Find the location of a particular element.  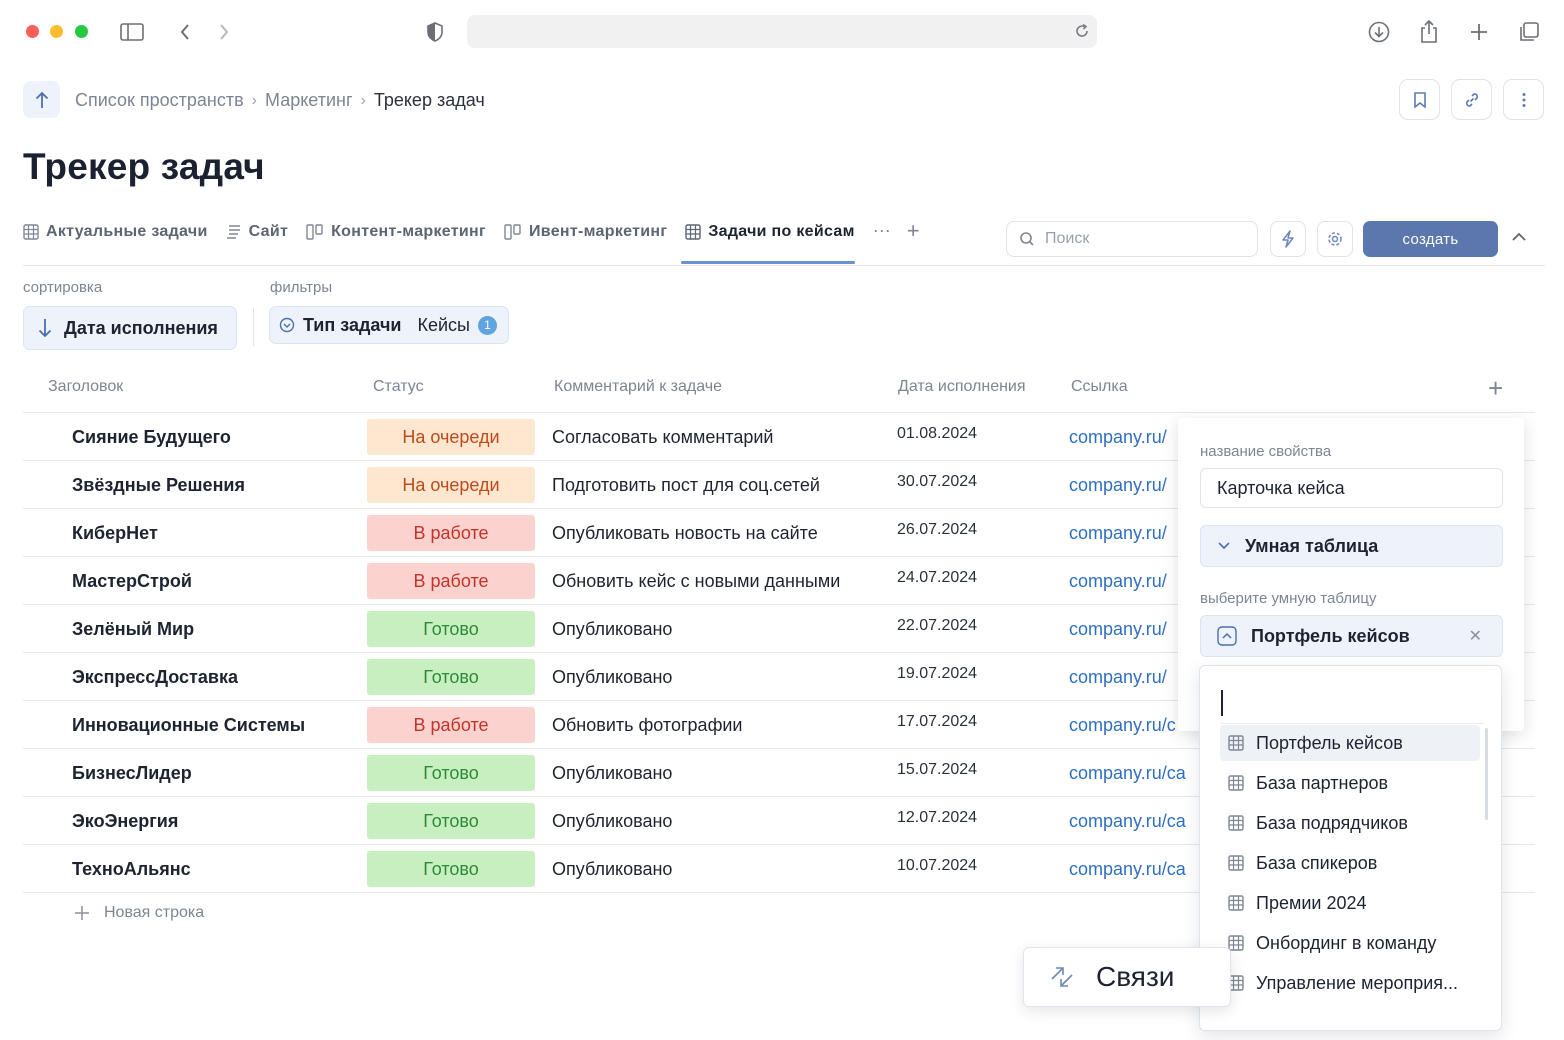

property-type-select: Умная таблица is located at coordinates (1351, 546).